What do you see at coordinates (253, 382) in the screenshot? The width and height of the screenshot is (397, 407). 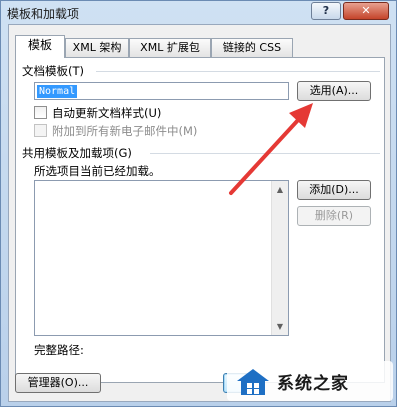 I see `house-logo-icon` at bounding box center [253, 382].